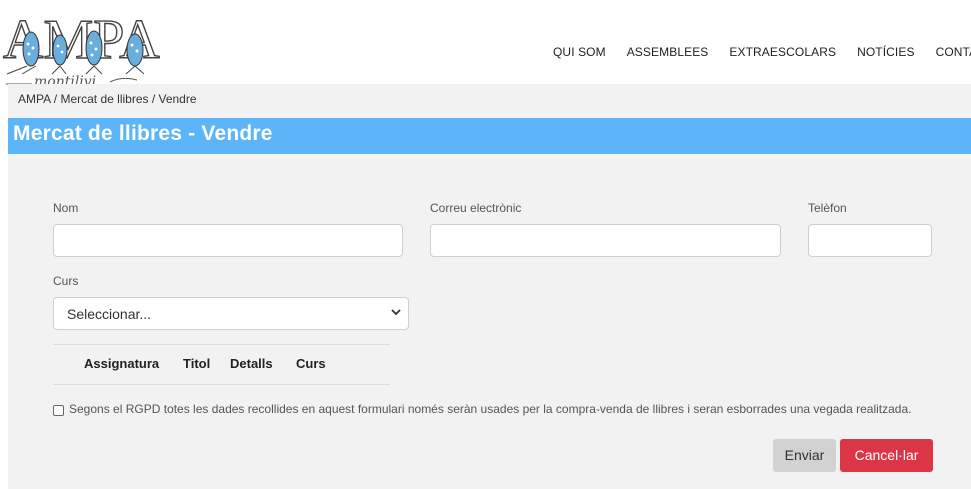  I want to click on name-input, so click(228, 240).